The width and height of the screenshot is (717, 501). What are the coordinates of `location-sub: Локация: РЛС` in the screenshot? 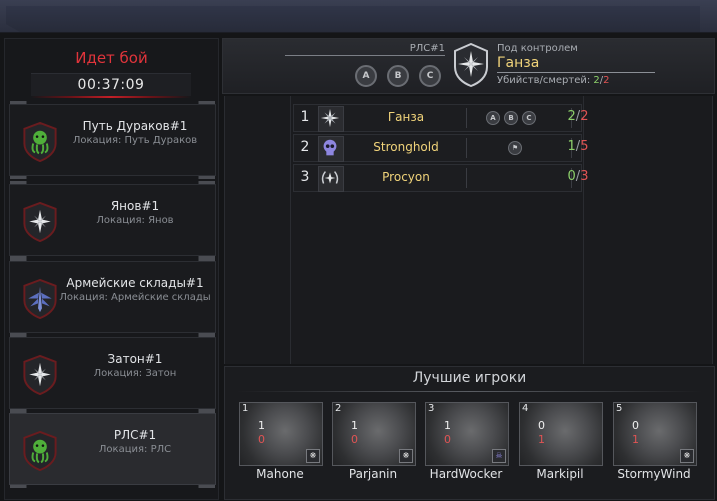 It's located at (135, 449).